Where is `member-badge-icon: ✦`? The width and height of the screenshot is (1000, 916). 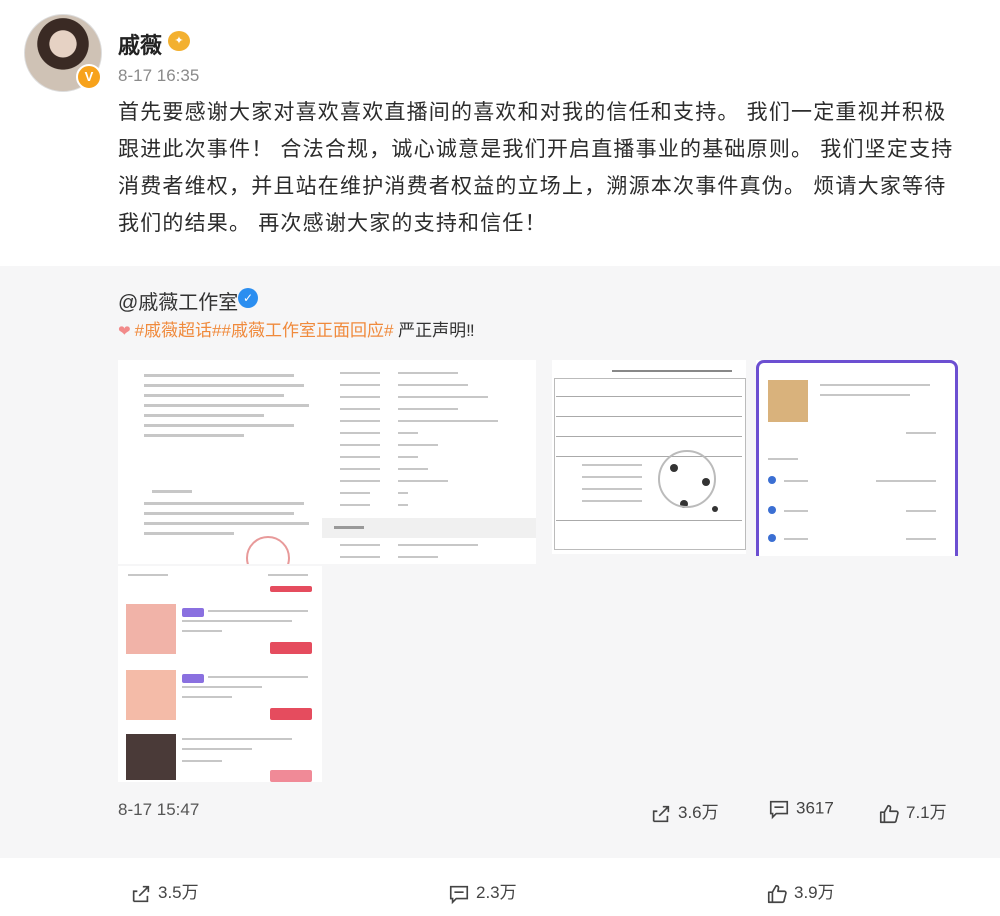
member-badge-icon: ✦ is located at coordinates (179, 41).